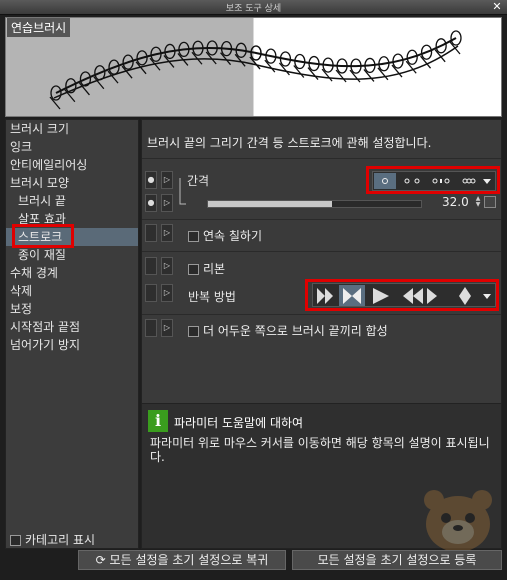 The image size is (507, 580). I want to click on merge-row: 더 어두운 쪽으로 브러시 끝끼리 합성, so click(321, 330).